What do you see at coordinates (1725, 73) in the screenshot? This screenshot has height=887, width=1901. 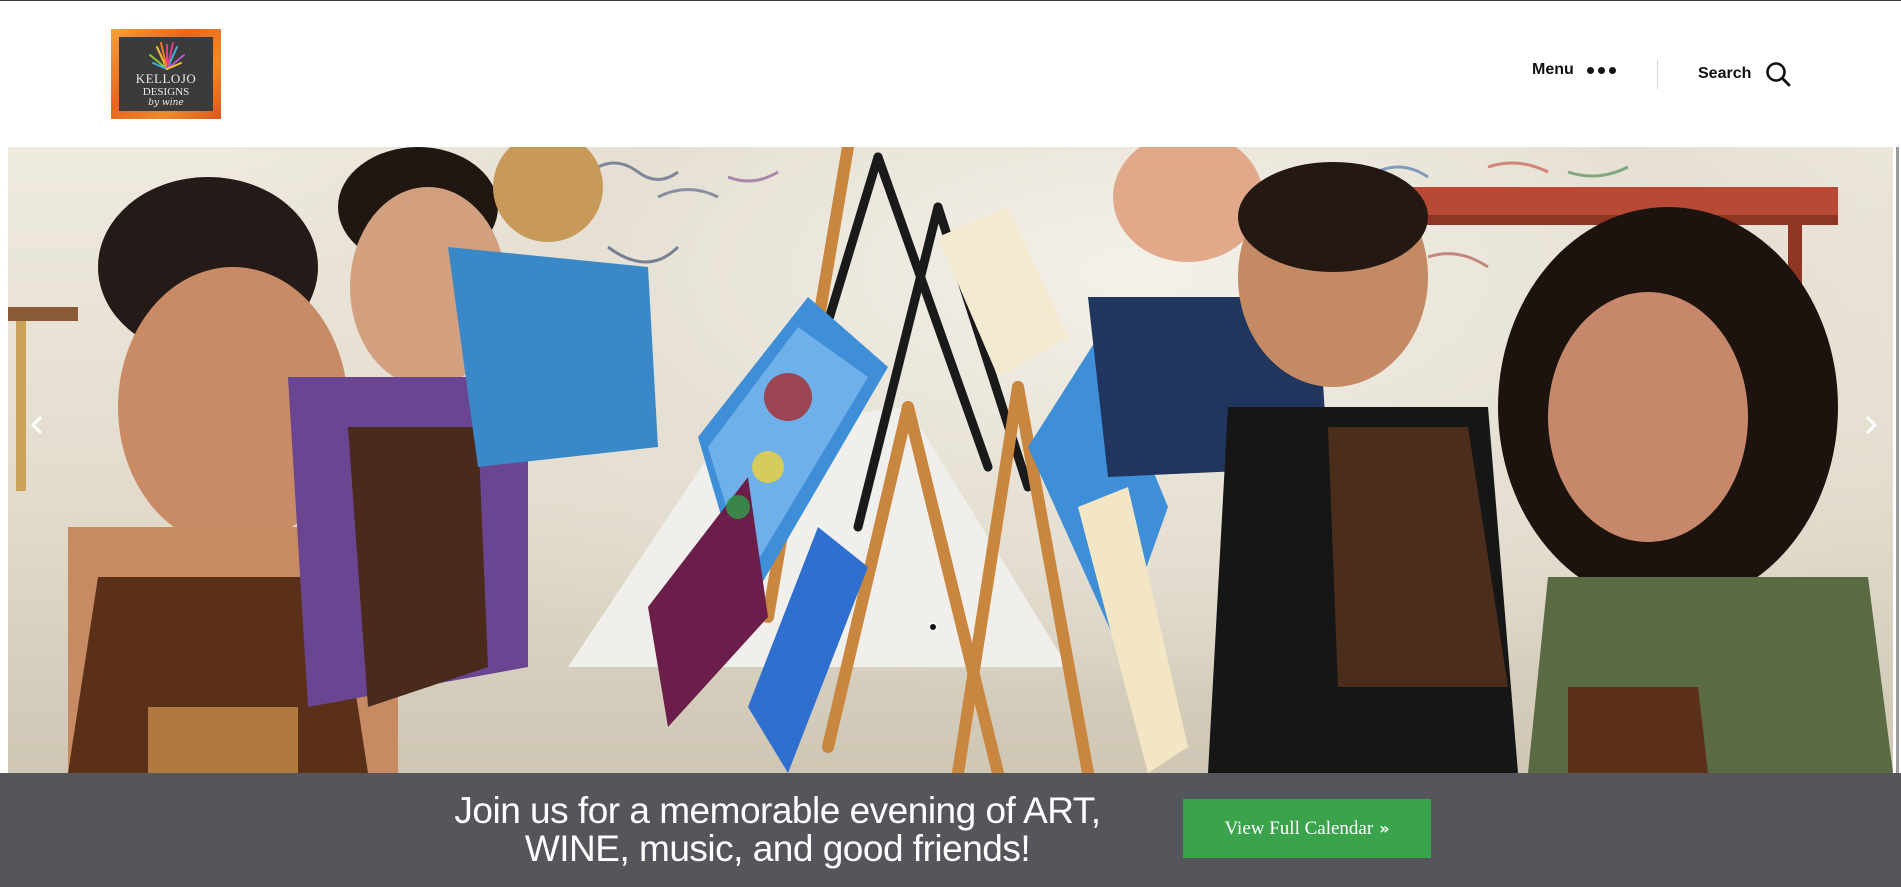 I see `search-label: Search` at bounding box center [1725, 73].